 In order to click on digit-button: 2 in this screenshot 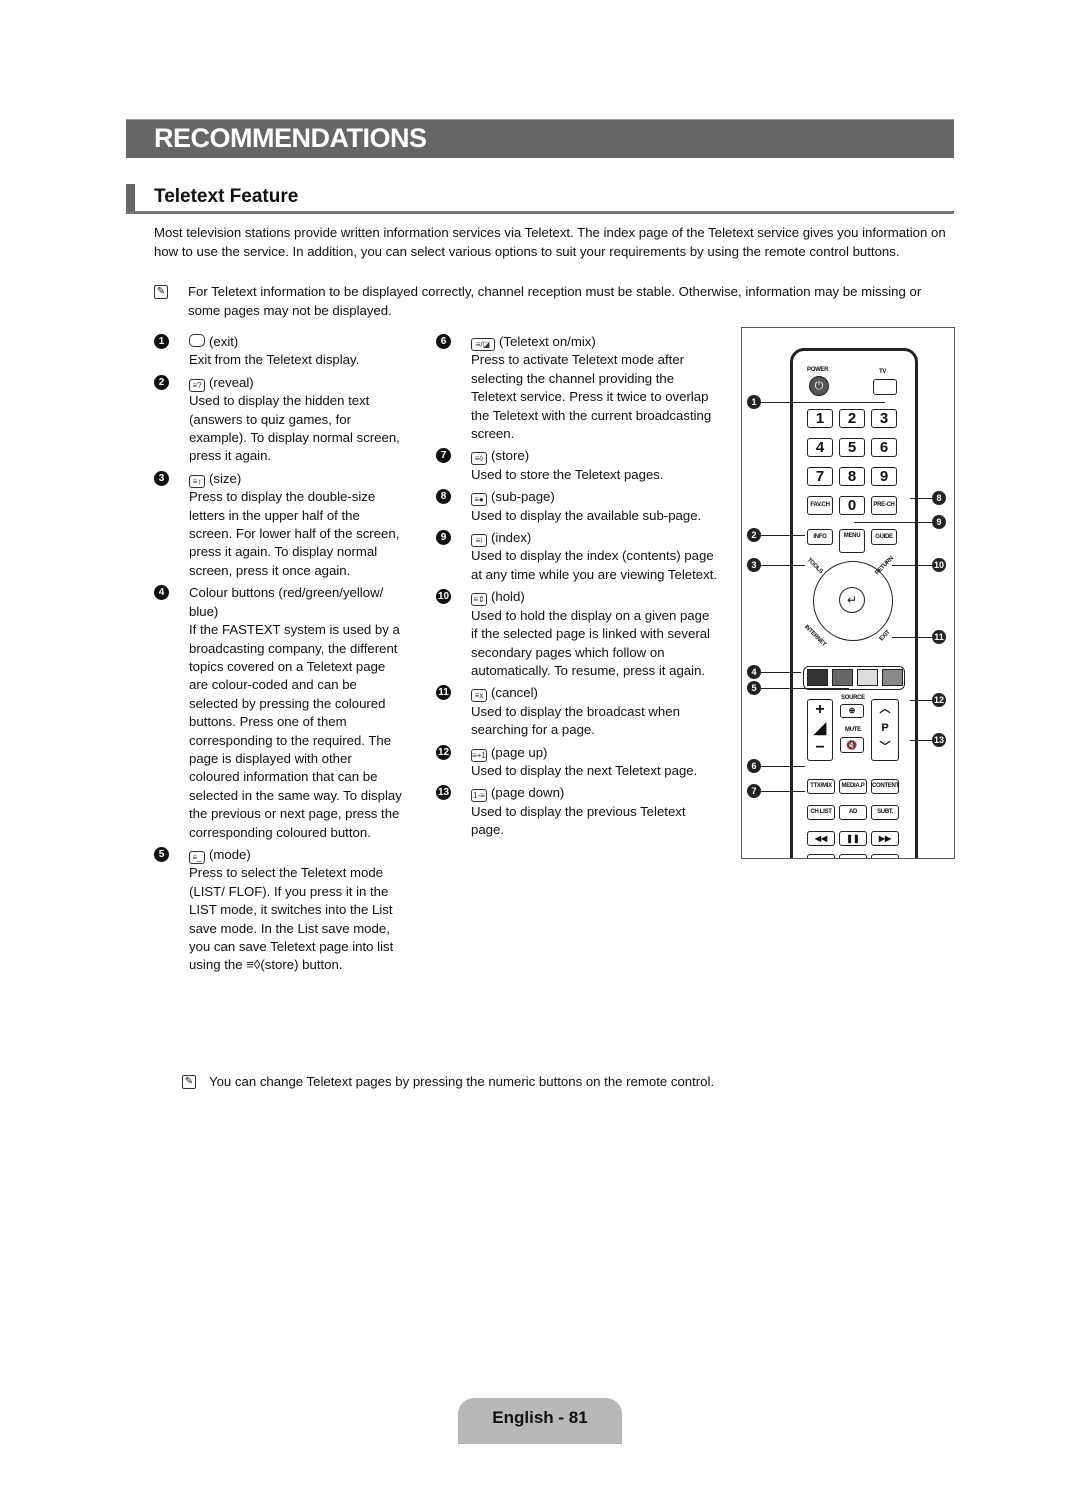, I will do `click(852, 418)`.